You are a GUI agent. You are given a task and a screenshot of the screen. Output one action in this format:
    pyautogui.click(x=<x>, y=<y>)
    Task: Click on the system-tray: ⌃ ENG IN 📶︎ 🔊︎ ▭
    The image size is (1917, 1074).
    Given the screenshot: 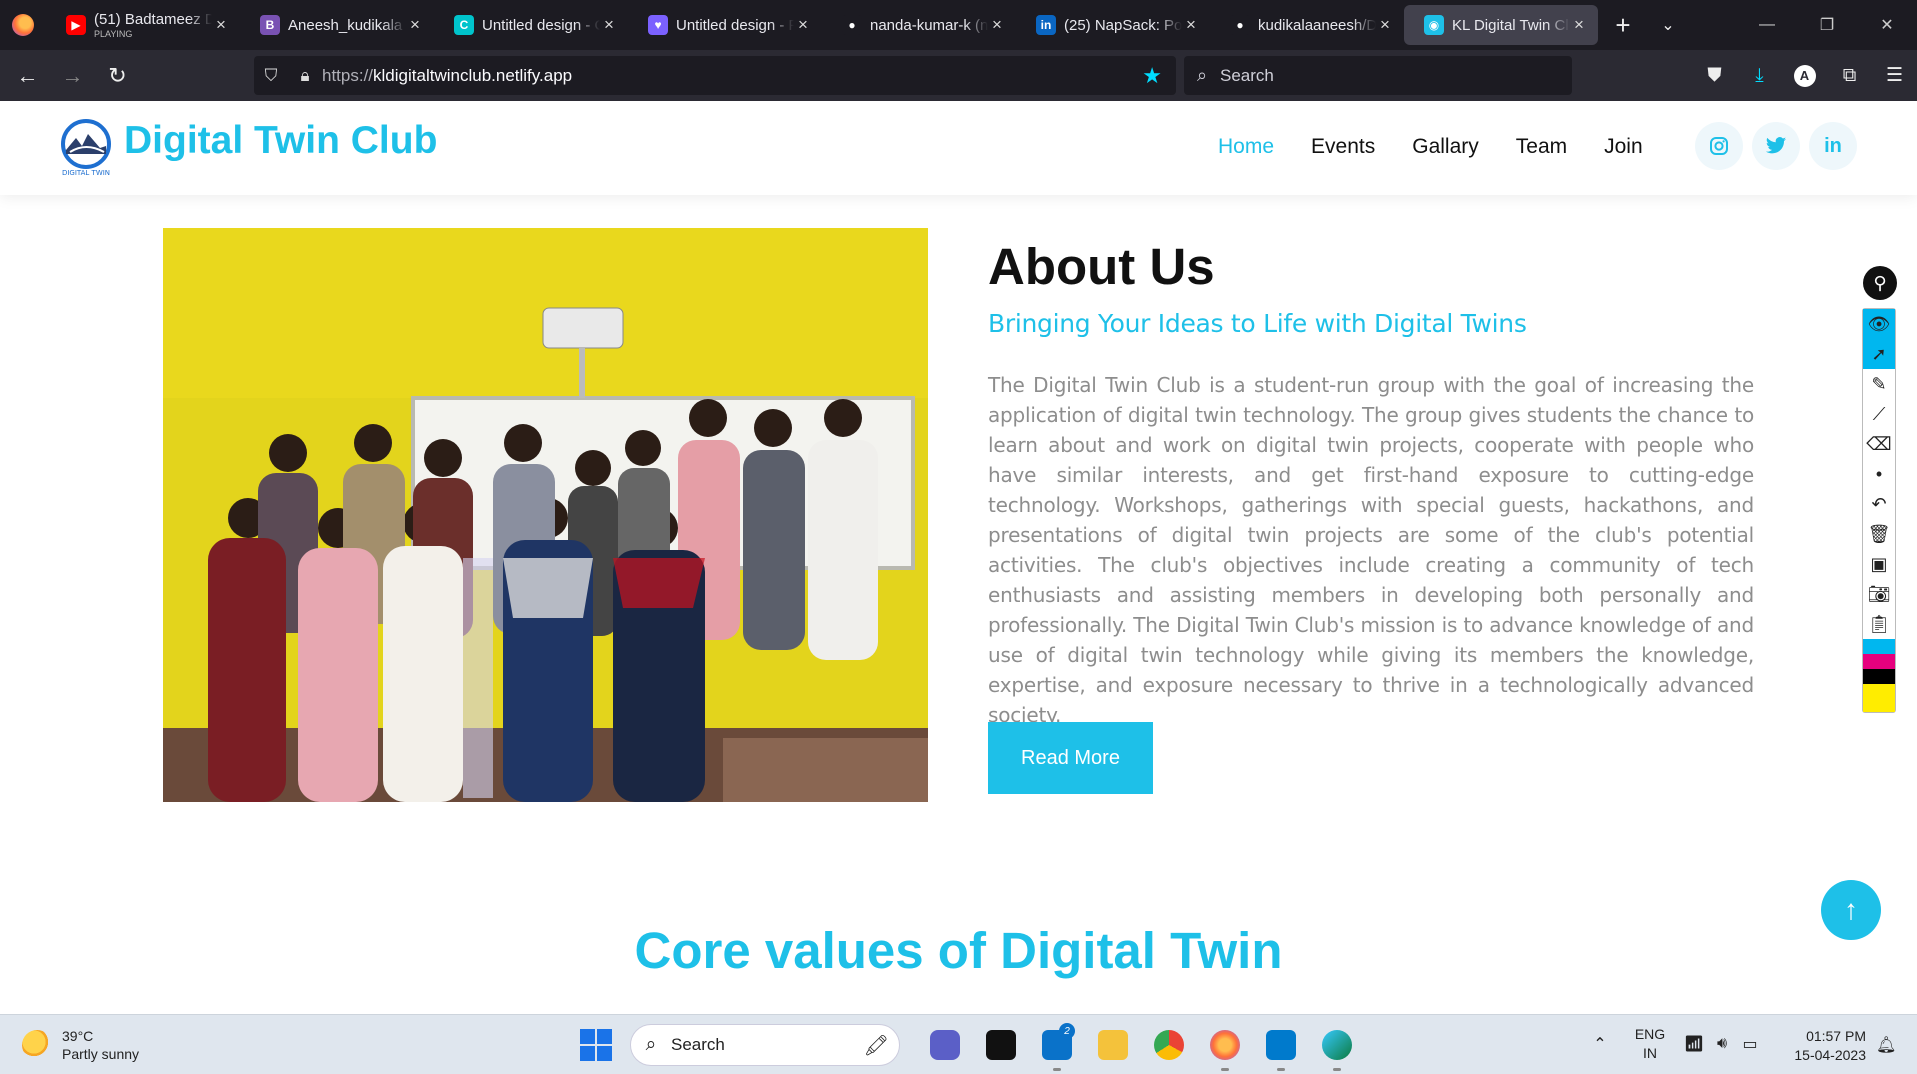 What is the action you would take?
    pyautogui.click(x=1672, y=1044)
    